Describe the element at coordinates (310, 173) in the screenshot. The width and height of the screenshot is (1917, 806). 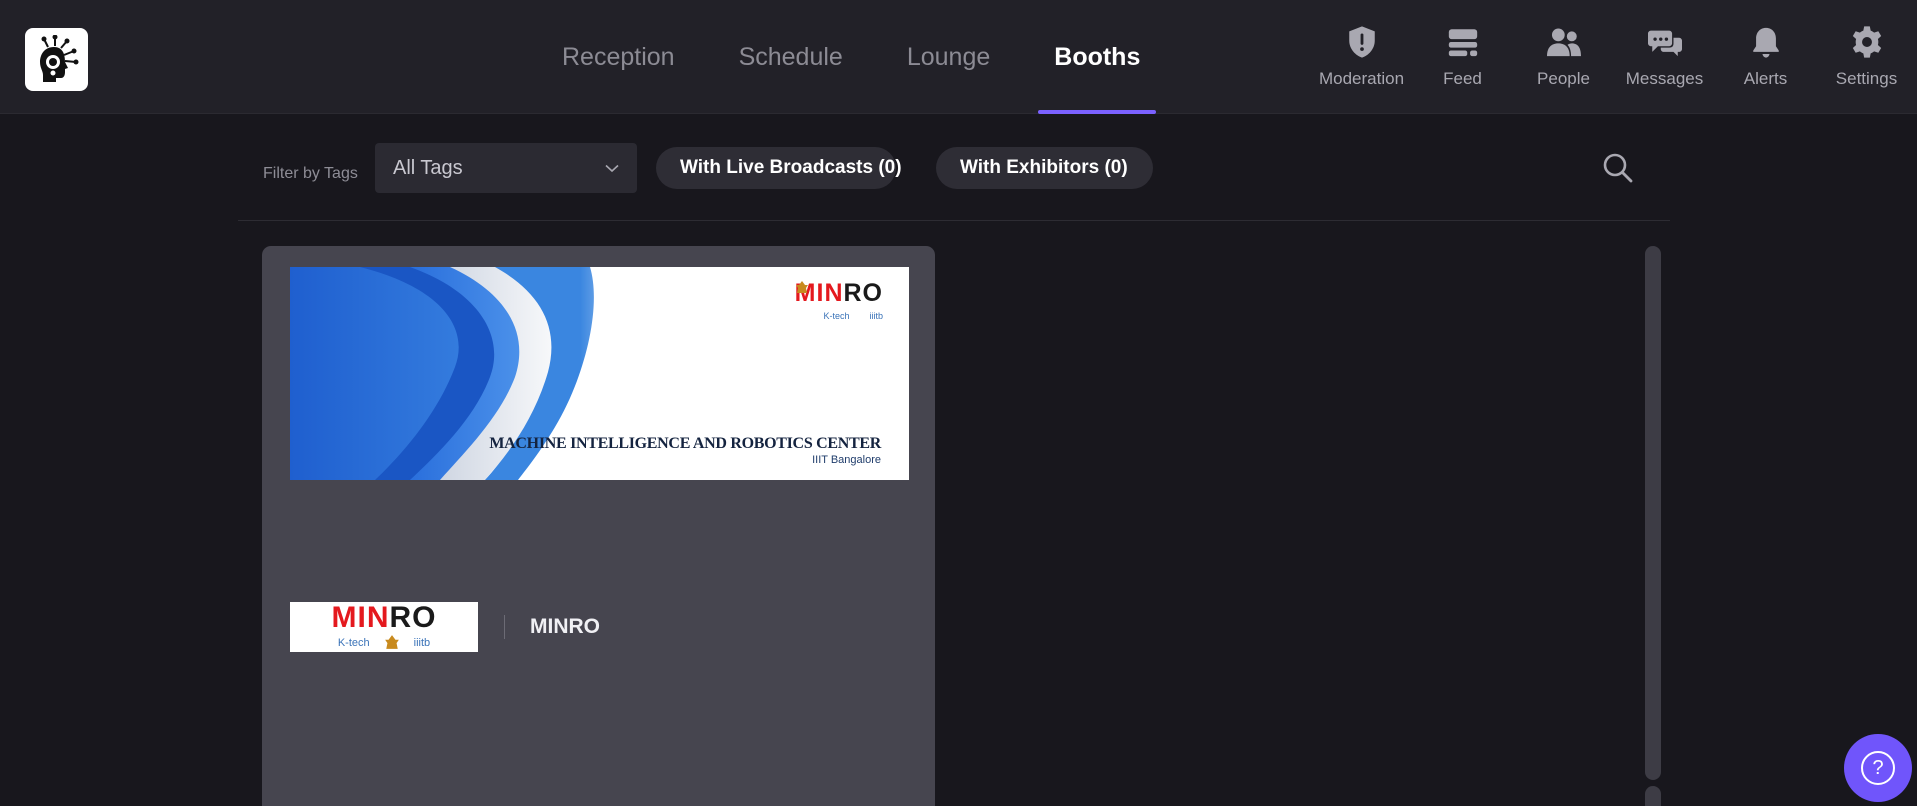
I see `filter-by-tags-label: Filter by Tags` at that location.